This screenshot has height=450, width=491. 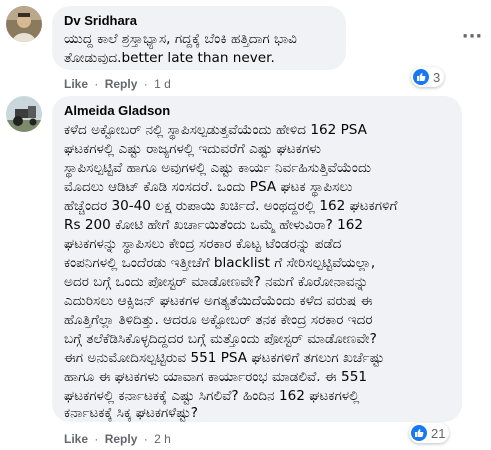 What do you see at coordinates (472, 36) in the screenshot?
I see `more-options-icon: ···` at bounding box center [472, 36].